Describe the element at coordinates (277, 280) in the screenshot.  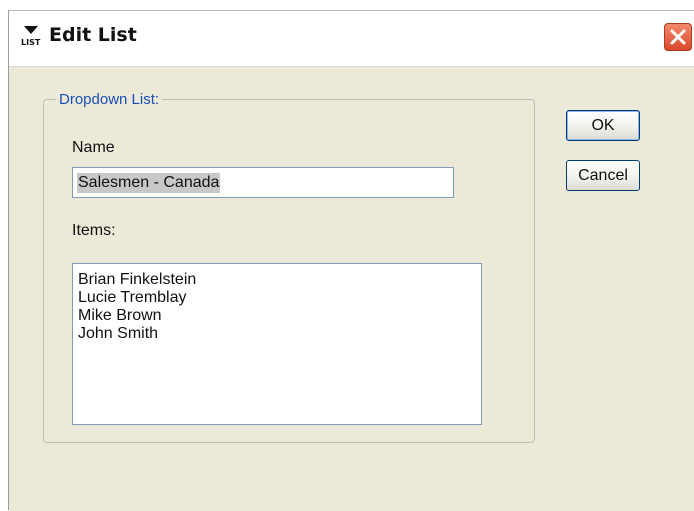
I see `list-item: Brian Finkelstein` at that location.